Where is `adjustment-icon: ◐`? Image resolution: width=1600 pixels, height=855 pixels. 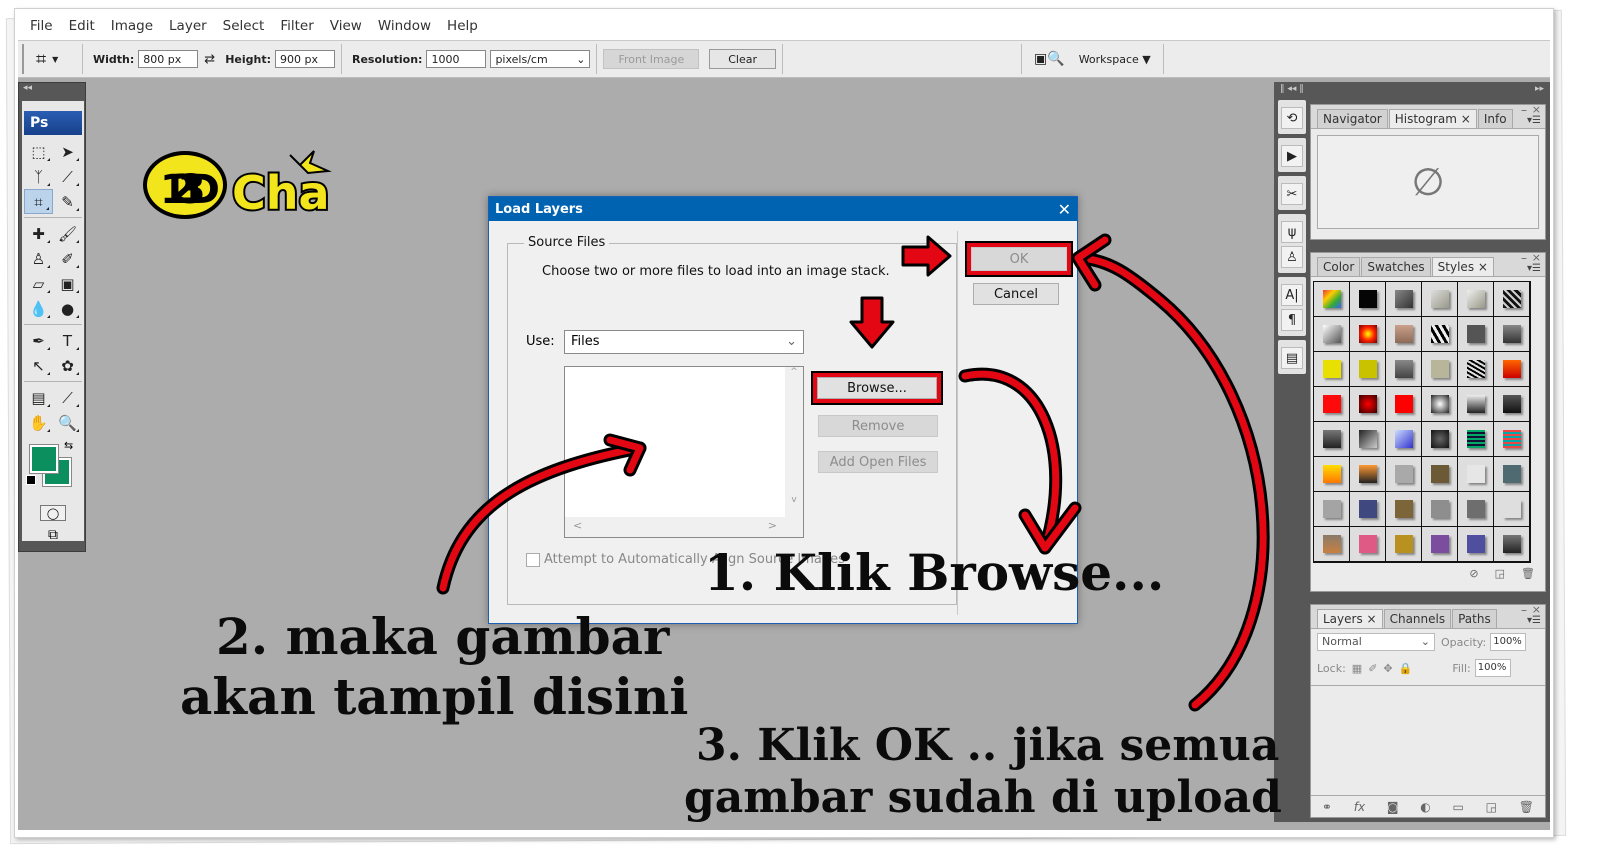 adjustment-icon: ◐ is located at coordinates (1425, 807).